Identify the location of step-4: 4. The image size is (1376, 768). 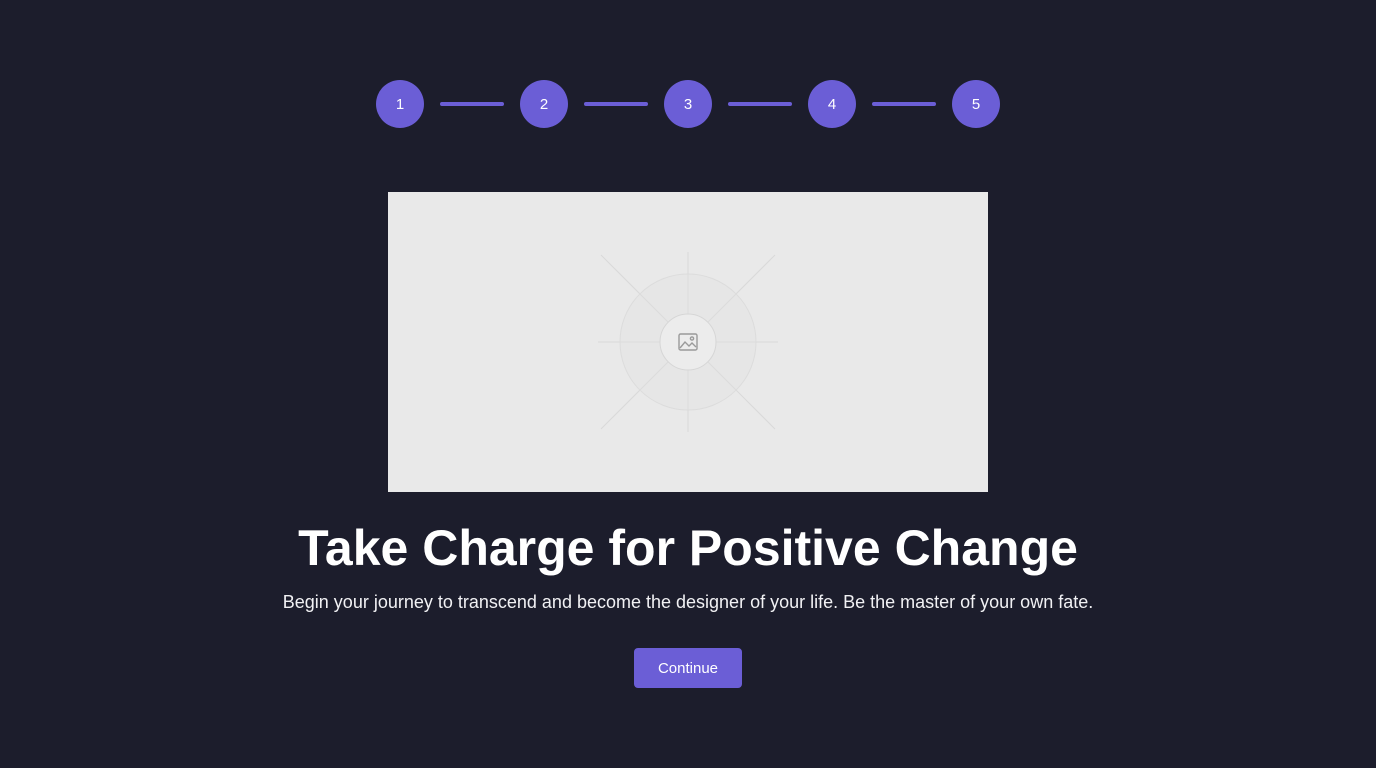
(832, 104).